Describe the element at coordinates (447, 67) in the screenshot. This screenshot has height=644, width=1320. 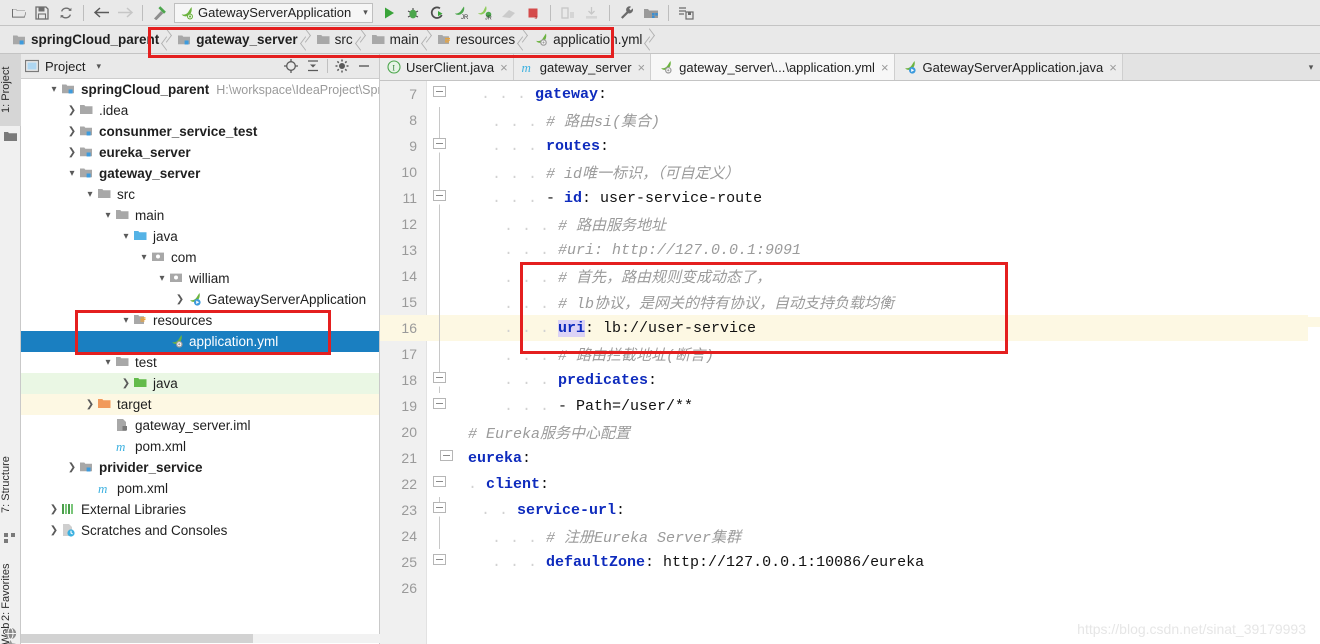
I see `tab-userclient-java: I UserClient.java ×` at that location.